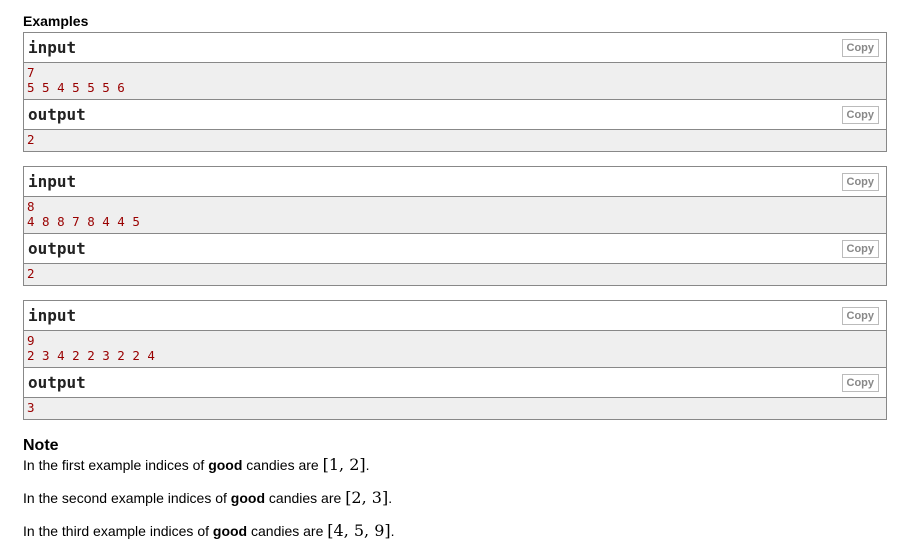  I want to click on input-line: 7, so click(31, 72).